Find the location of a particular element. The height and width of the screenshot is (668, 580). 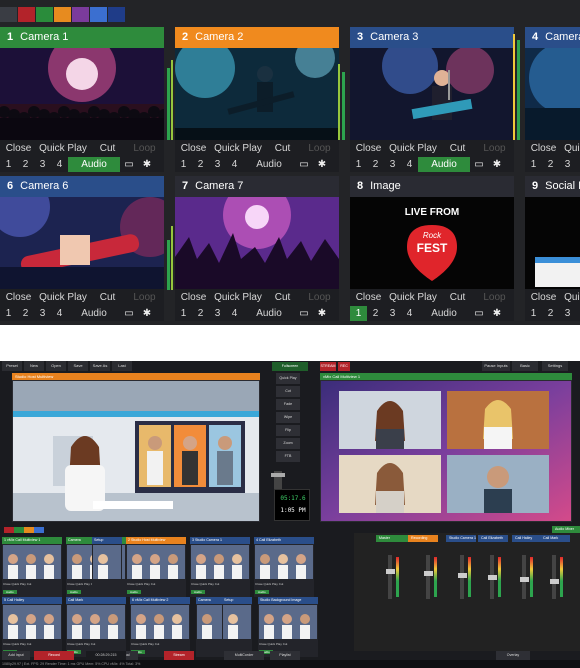

record-button: Record is located at coordinates (54, 655).